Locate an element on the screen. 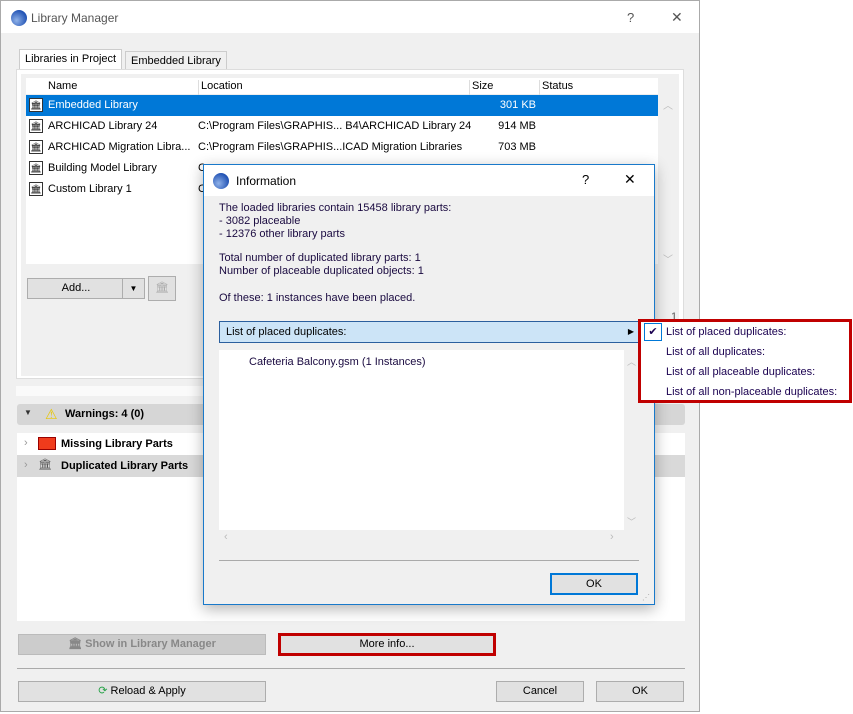 The image size is (853, 714). submenu-arrow-icon: ▶ is located at coordinates (630, 331).